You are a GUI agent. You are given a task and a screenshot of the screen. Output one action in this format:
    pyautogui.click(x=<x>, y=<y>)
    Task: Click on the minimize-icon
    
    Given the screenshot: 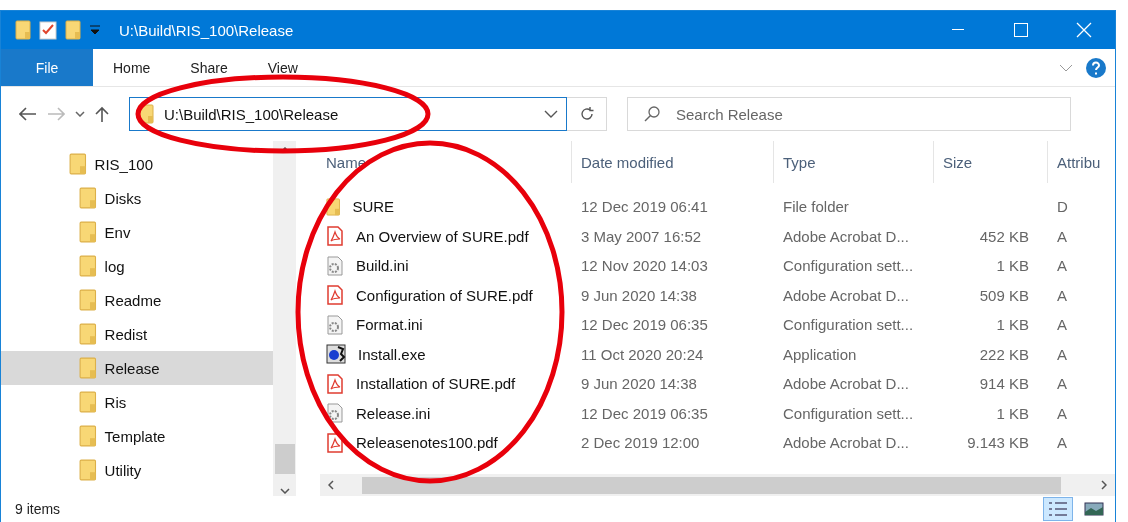 What is the action you would take?
    pyautogui.click(x=957, y=30)
    